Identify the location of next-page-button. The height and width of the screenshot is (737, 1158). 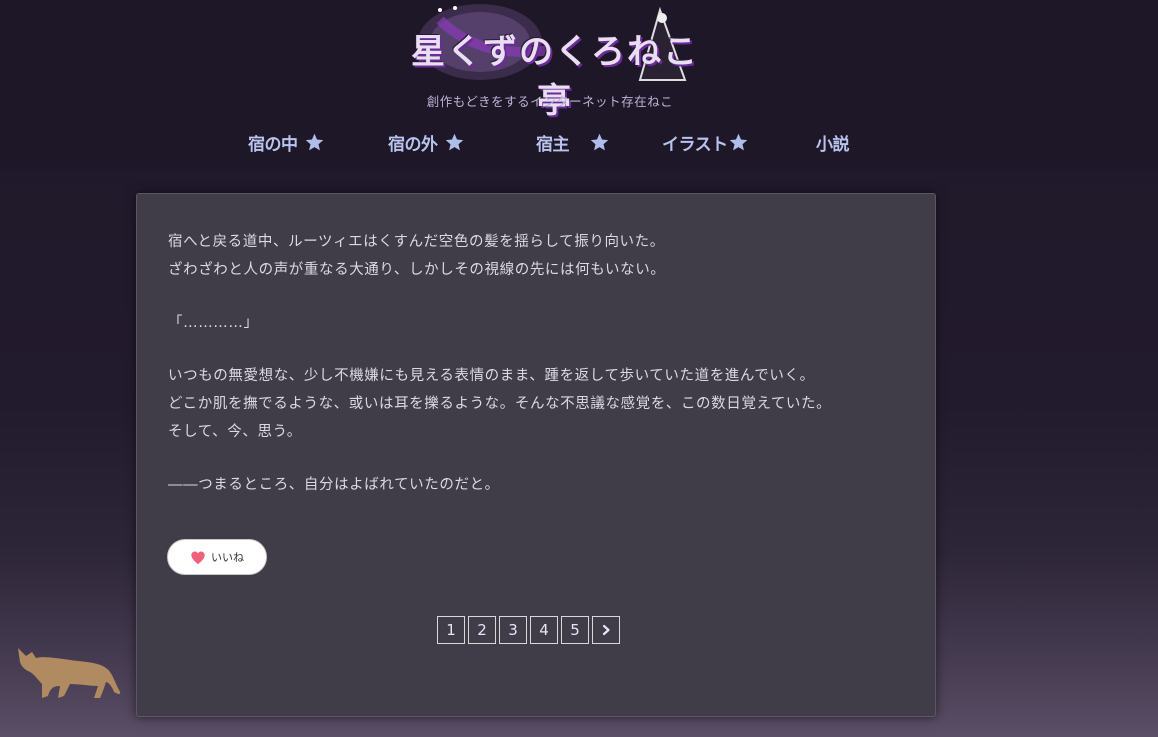
(606, 630).